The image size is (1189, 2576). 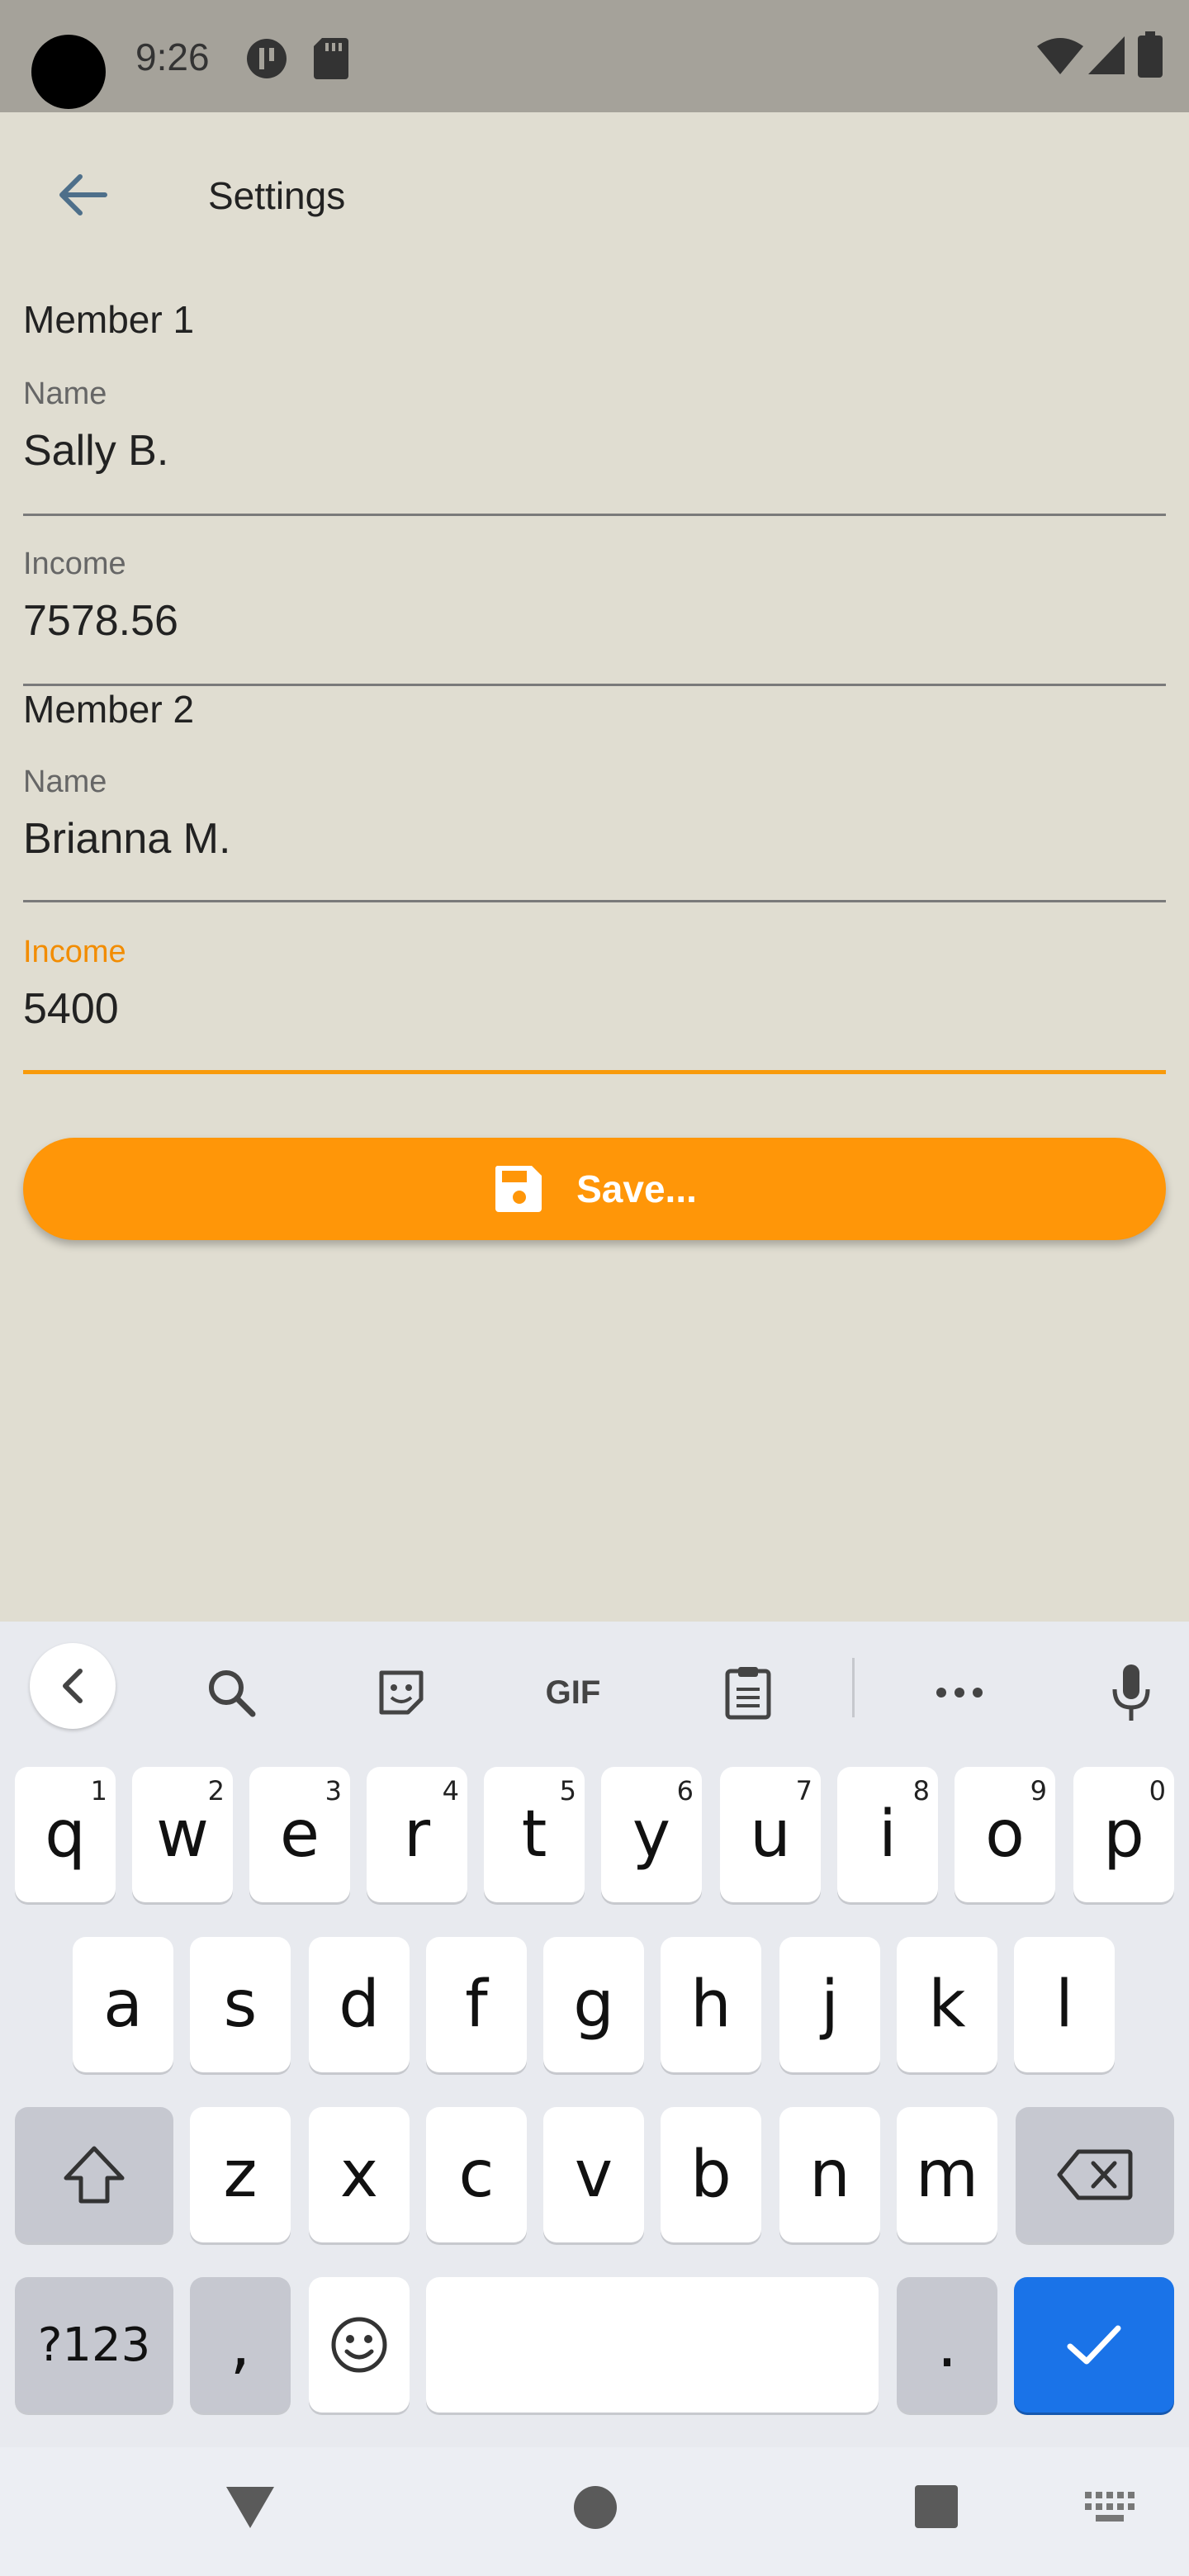 I want to click on back-button, so click(x=82, y=194).